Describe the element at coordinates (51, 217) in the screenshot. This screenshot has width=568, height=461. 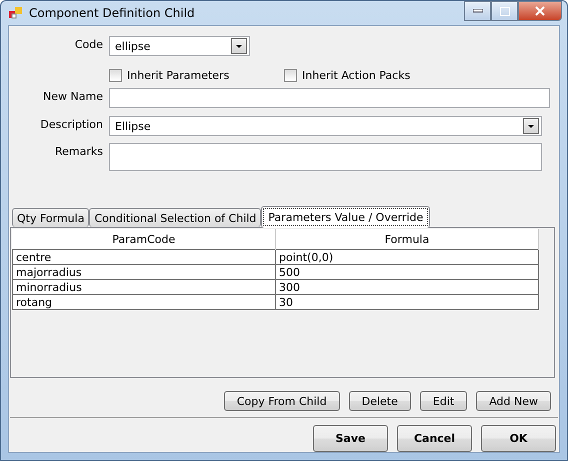
I see `tab: Qty Formula` at that location.